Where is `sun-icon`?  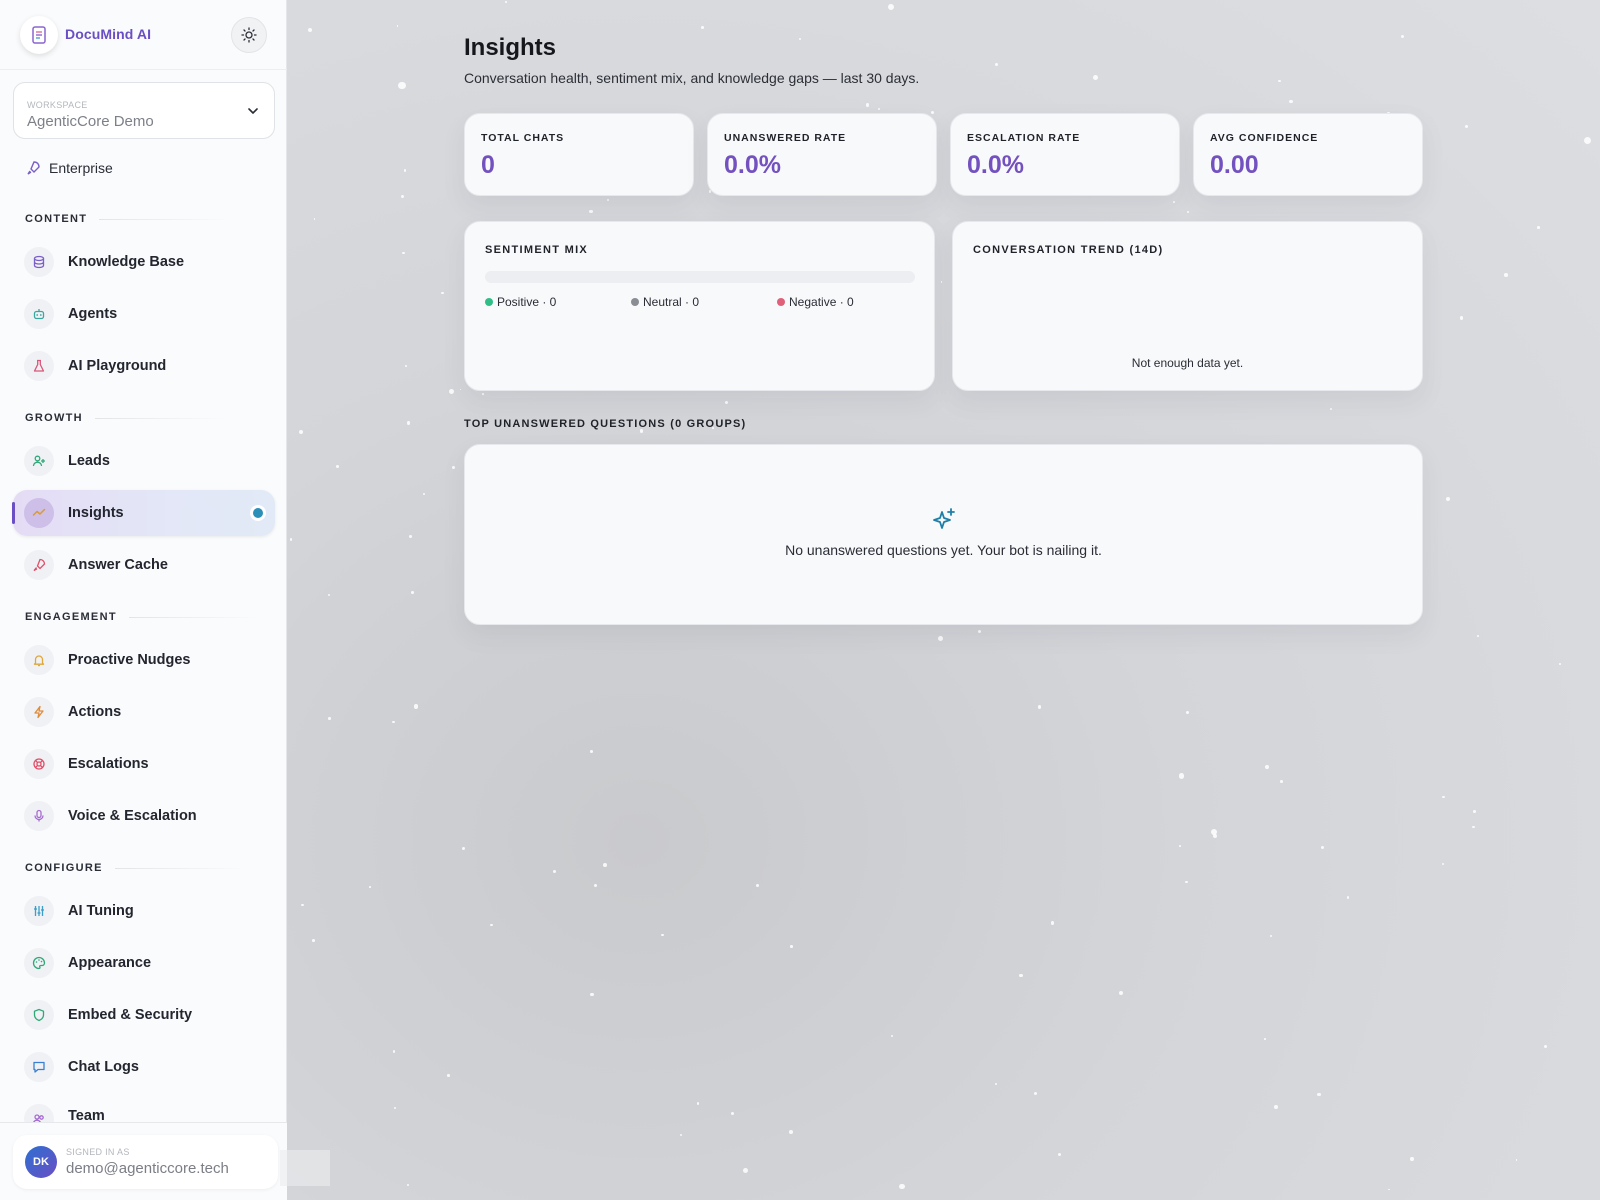
sun-icon is located at coordinates (249, 35).